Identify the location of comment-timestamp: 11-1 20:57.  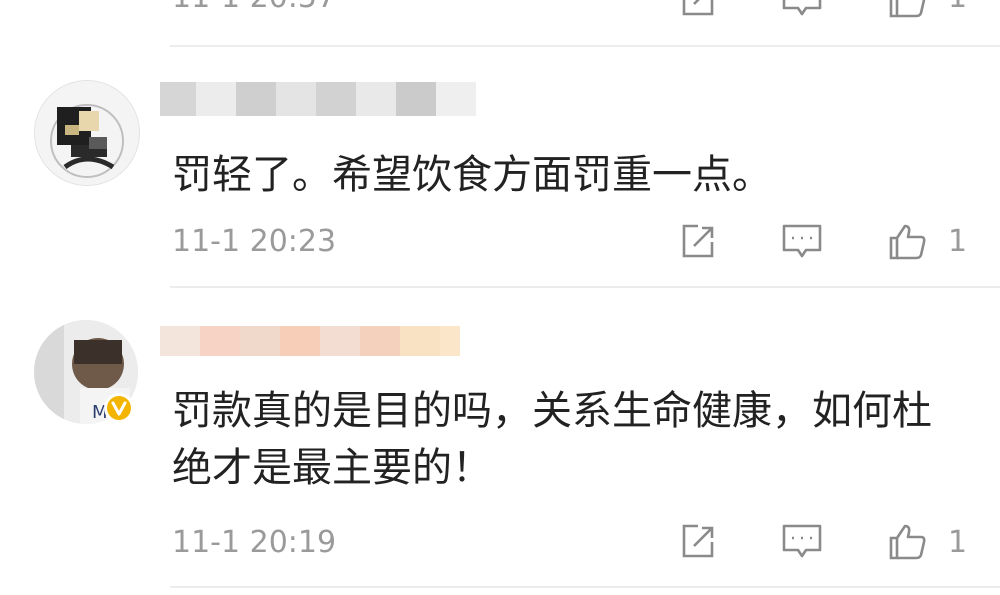
(254, 8).